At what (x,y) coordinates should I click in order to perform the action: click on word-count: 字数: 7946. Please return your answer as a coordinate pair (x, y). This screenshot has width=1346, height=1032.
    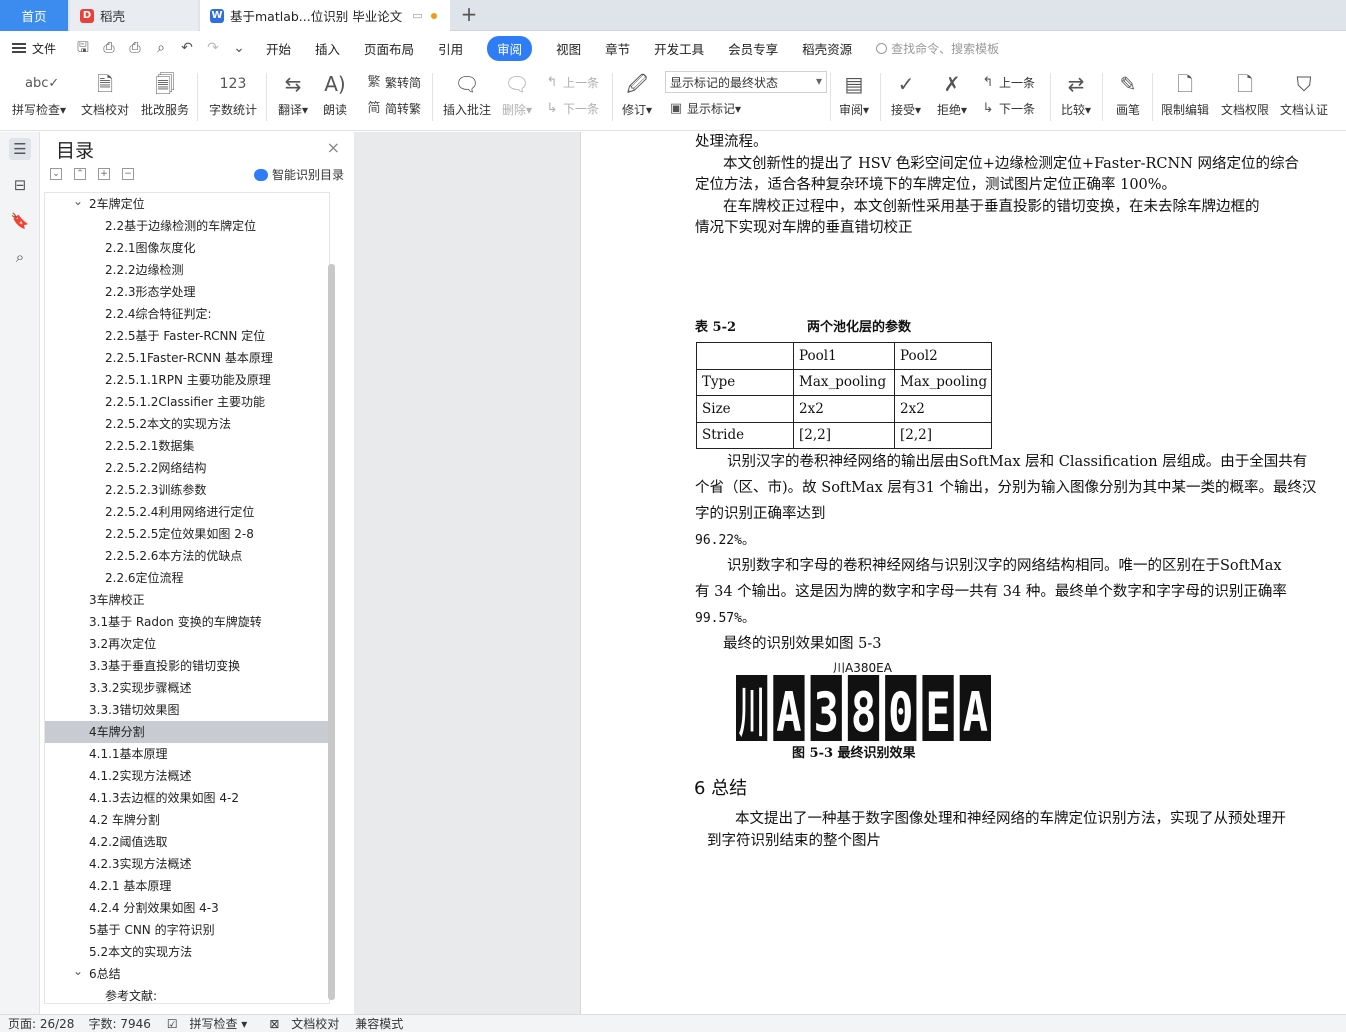
    Looking at the image, I should click on (119, 1023).